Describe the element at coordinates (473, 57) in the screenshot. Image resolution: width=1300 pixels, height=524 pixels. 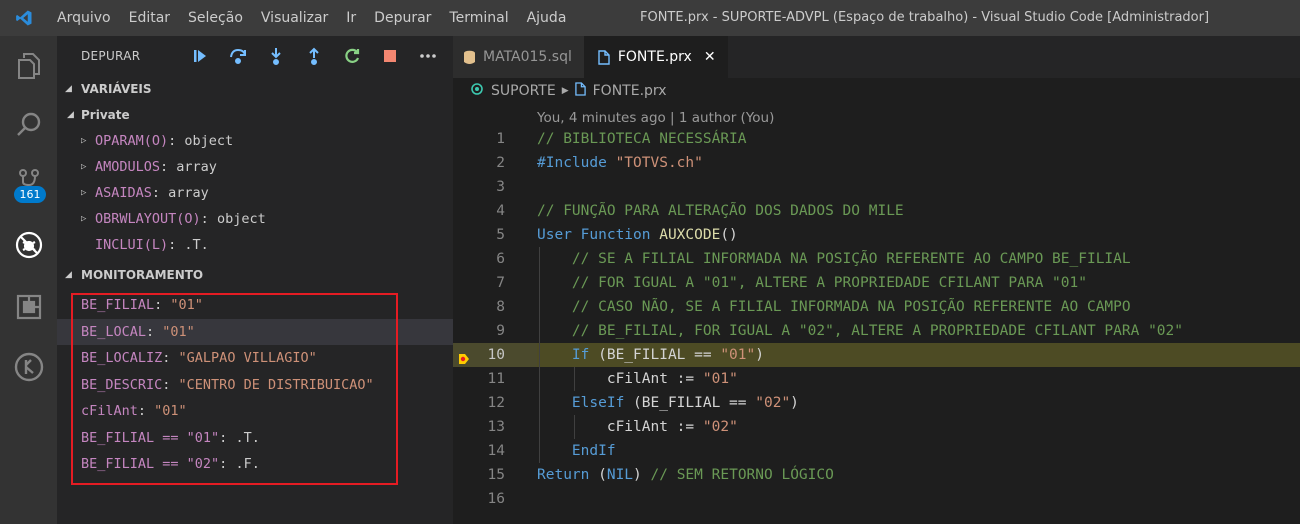
I see `database-icon` at that location.